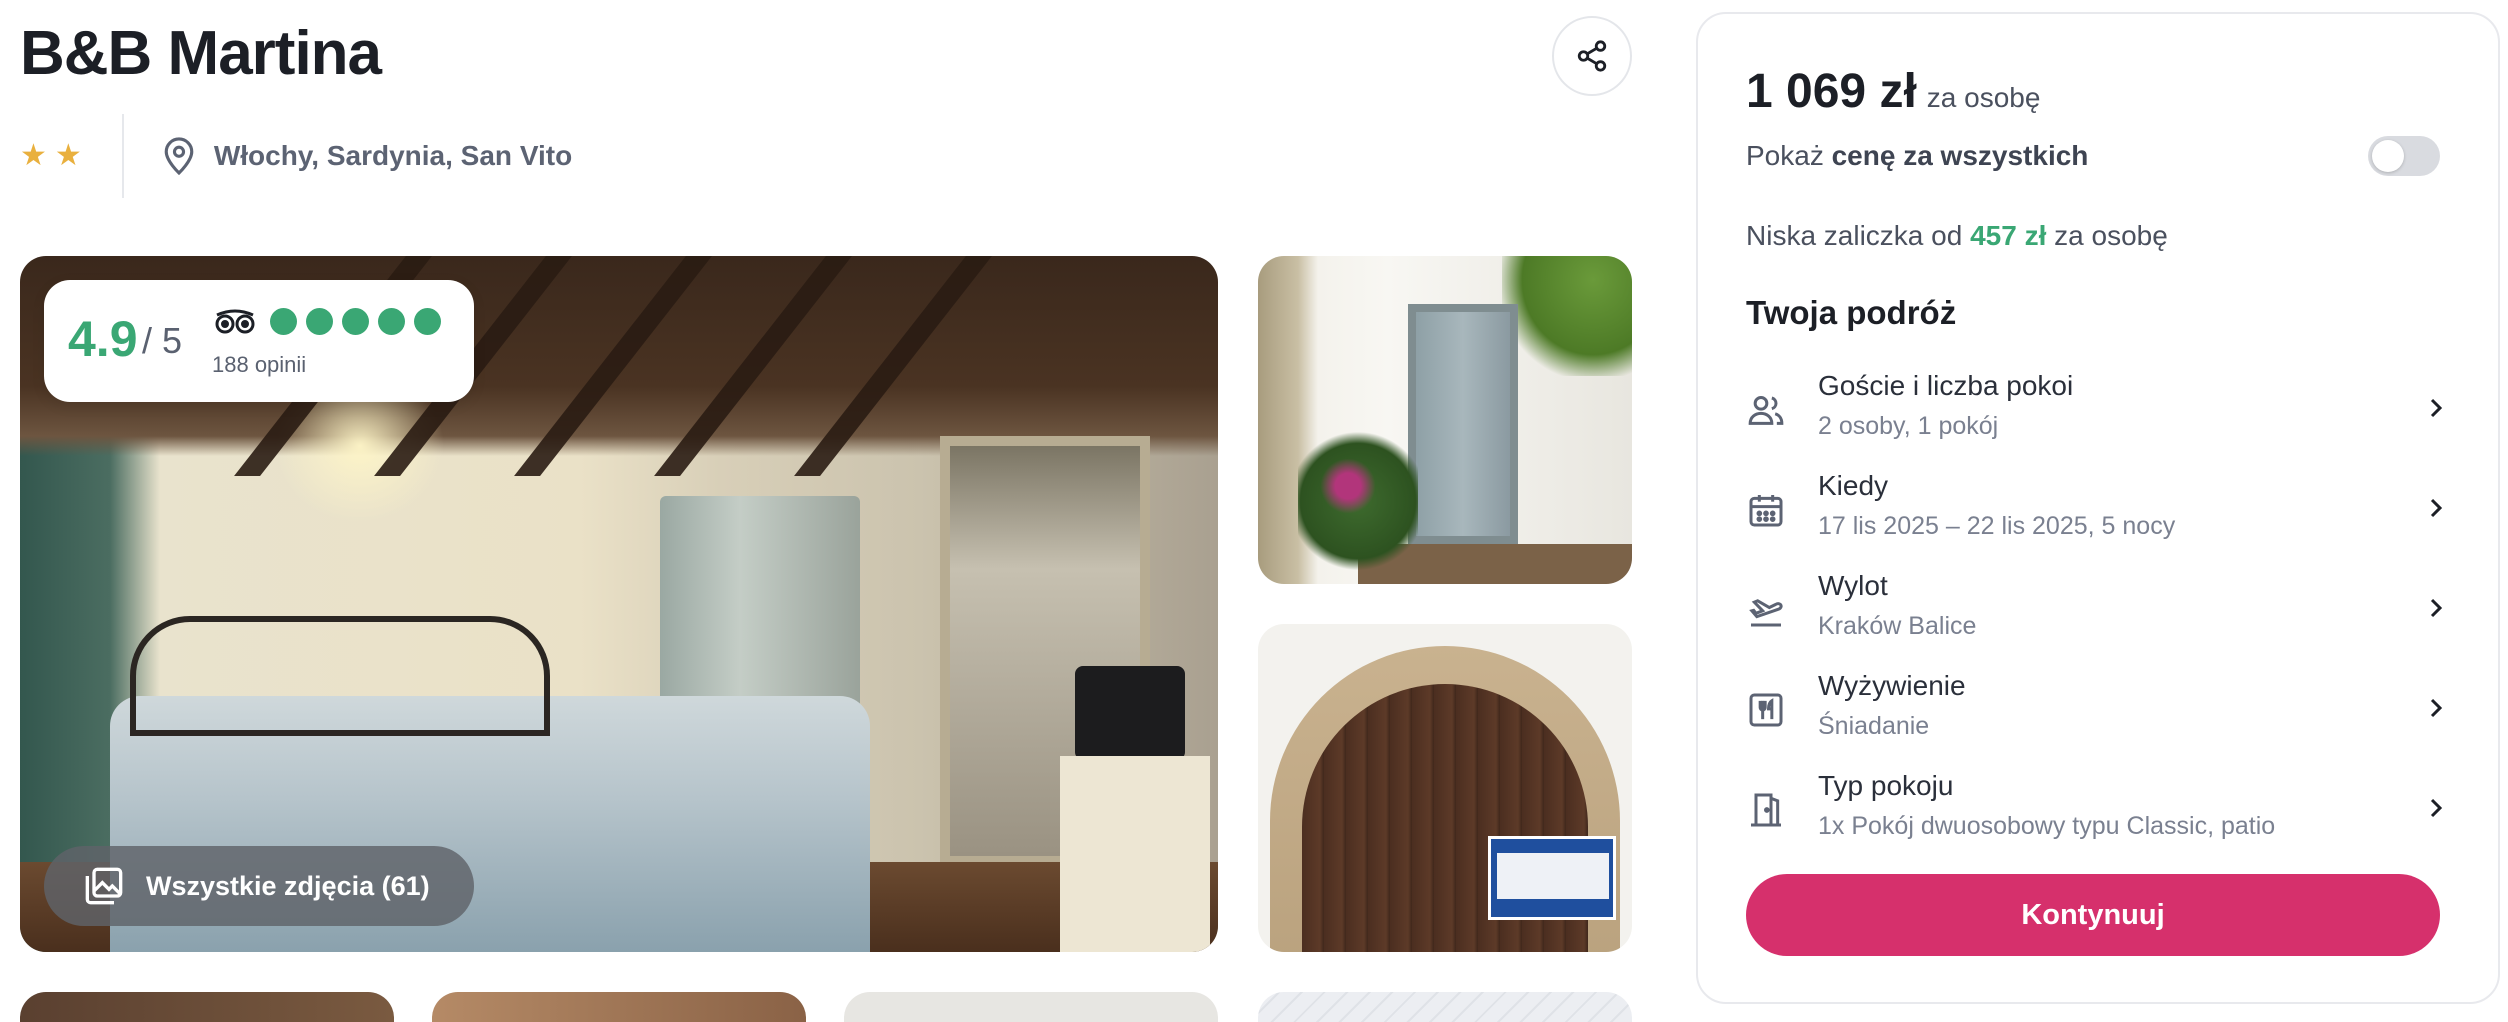 The height and width of the screenshot is (1022, 2508). I want to click on photo-flowers, so click(1348, 486).